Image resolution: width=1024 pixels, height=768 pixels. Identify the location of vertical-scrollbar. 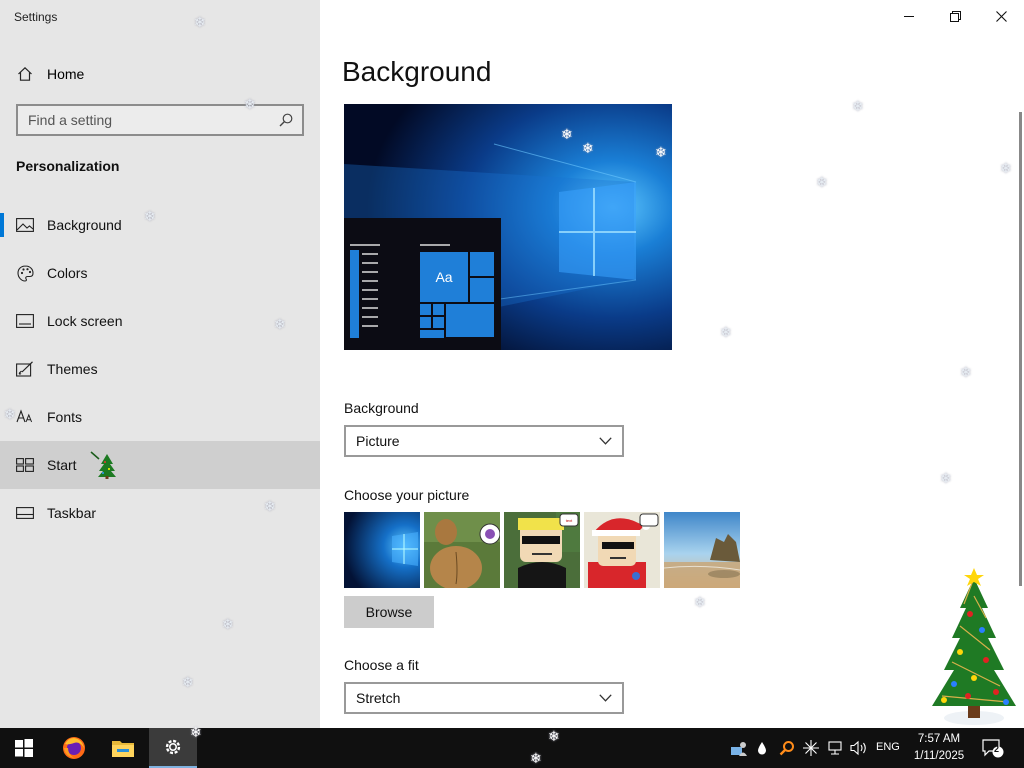
(1020, 349).